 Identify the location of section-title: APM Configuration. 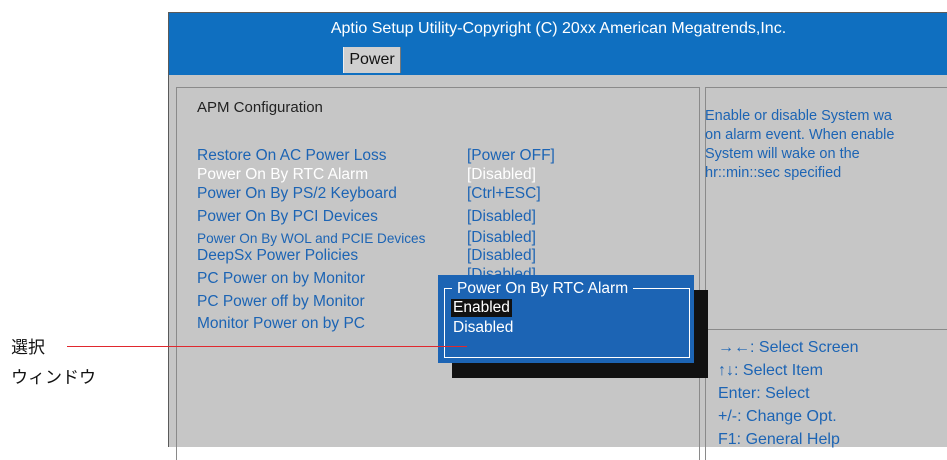
(260, 107).